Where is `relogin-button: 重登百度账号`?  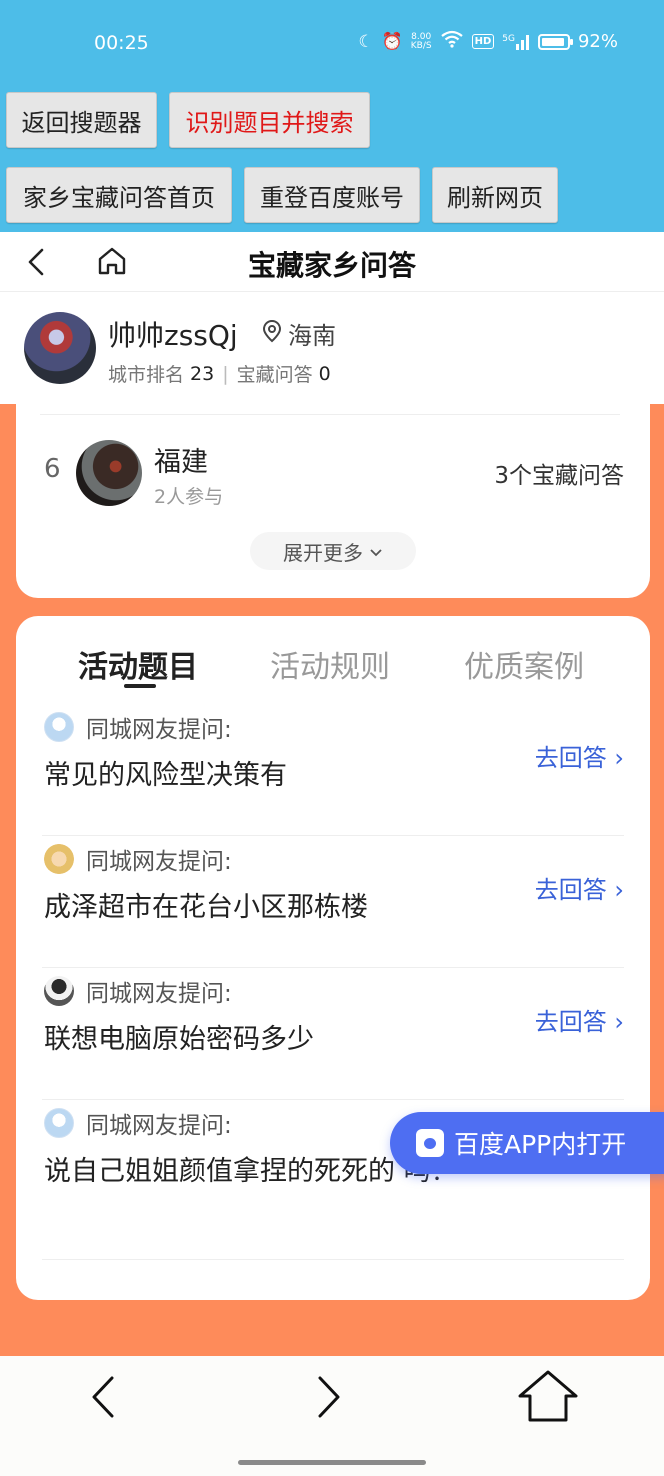
relogin-button: 重登百度账号 is located at coordinates (332, 195).